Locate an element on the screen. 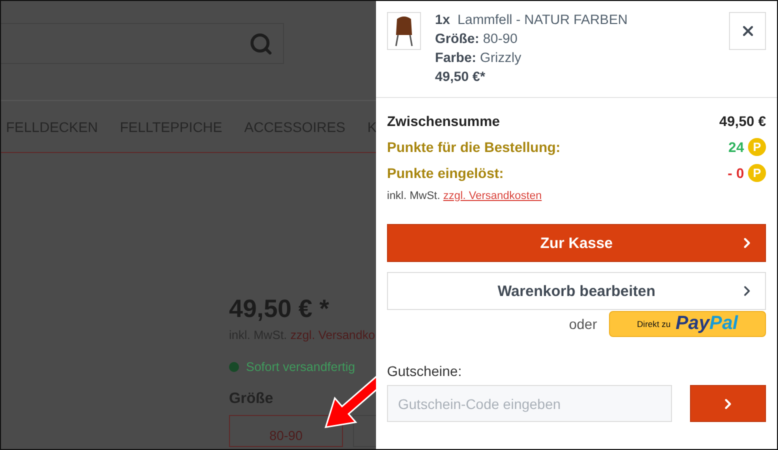  checkout-button: Zur Kasse is located at coordinates (576, 243).